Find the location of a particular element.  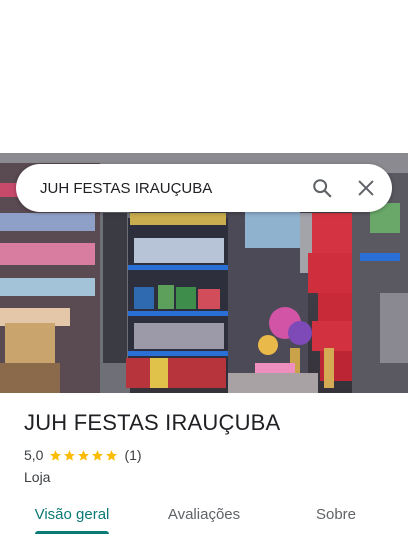

search-button is located at coordinates (322, 188).